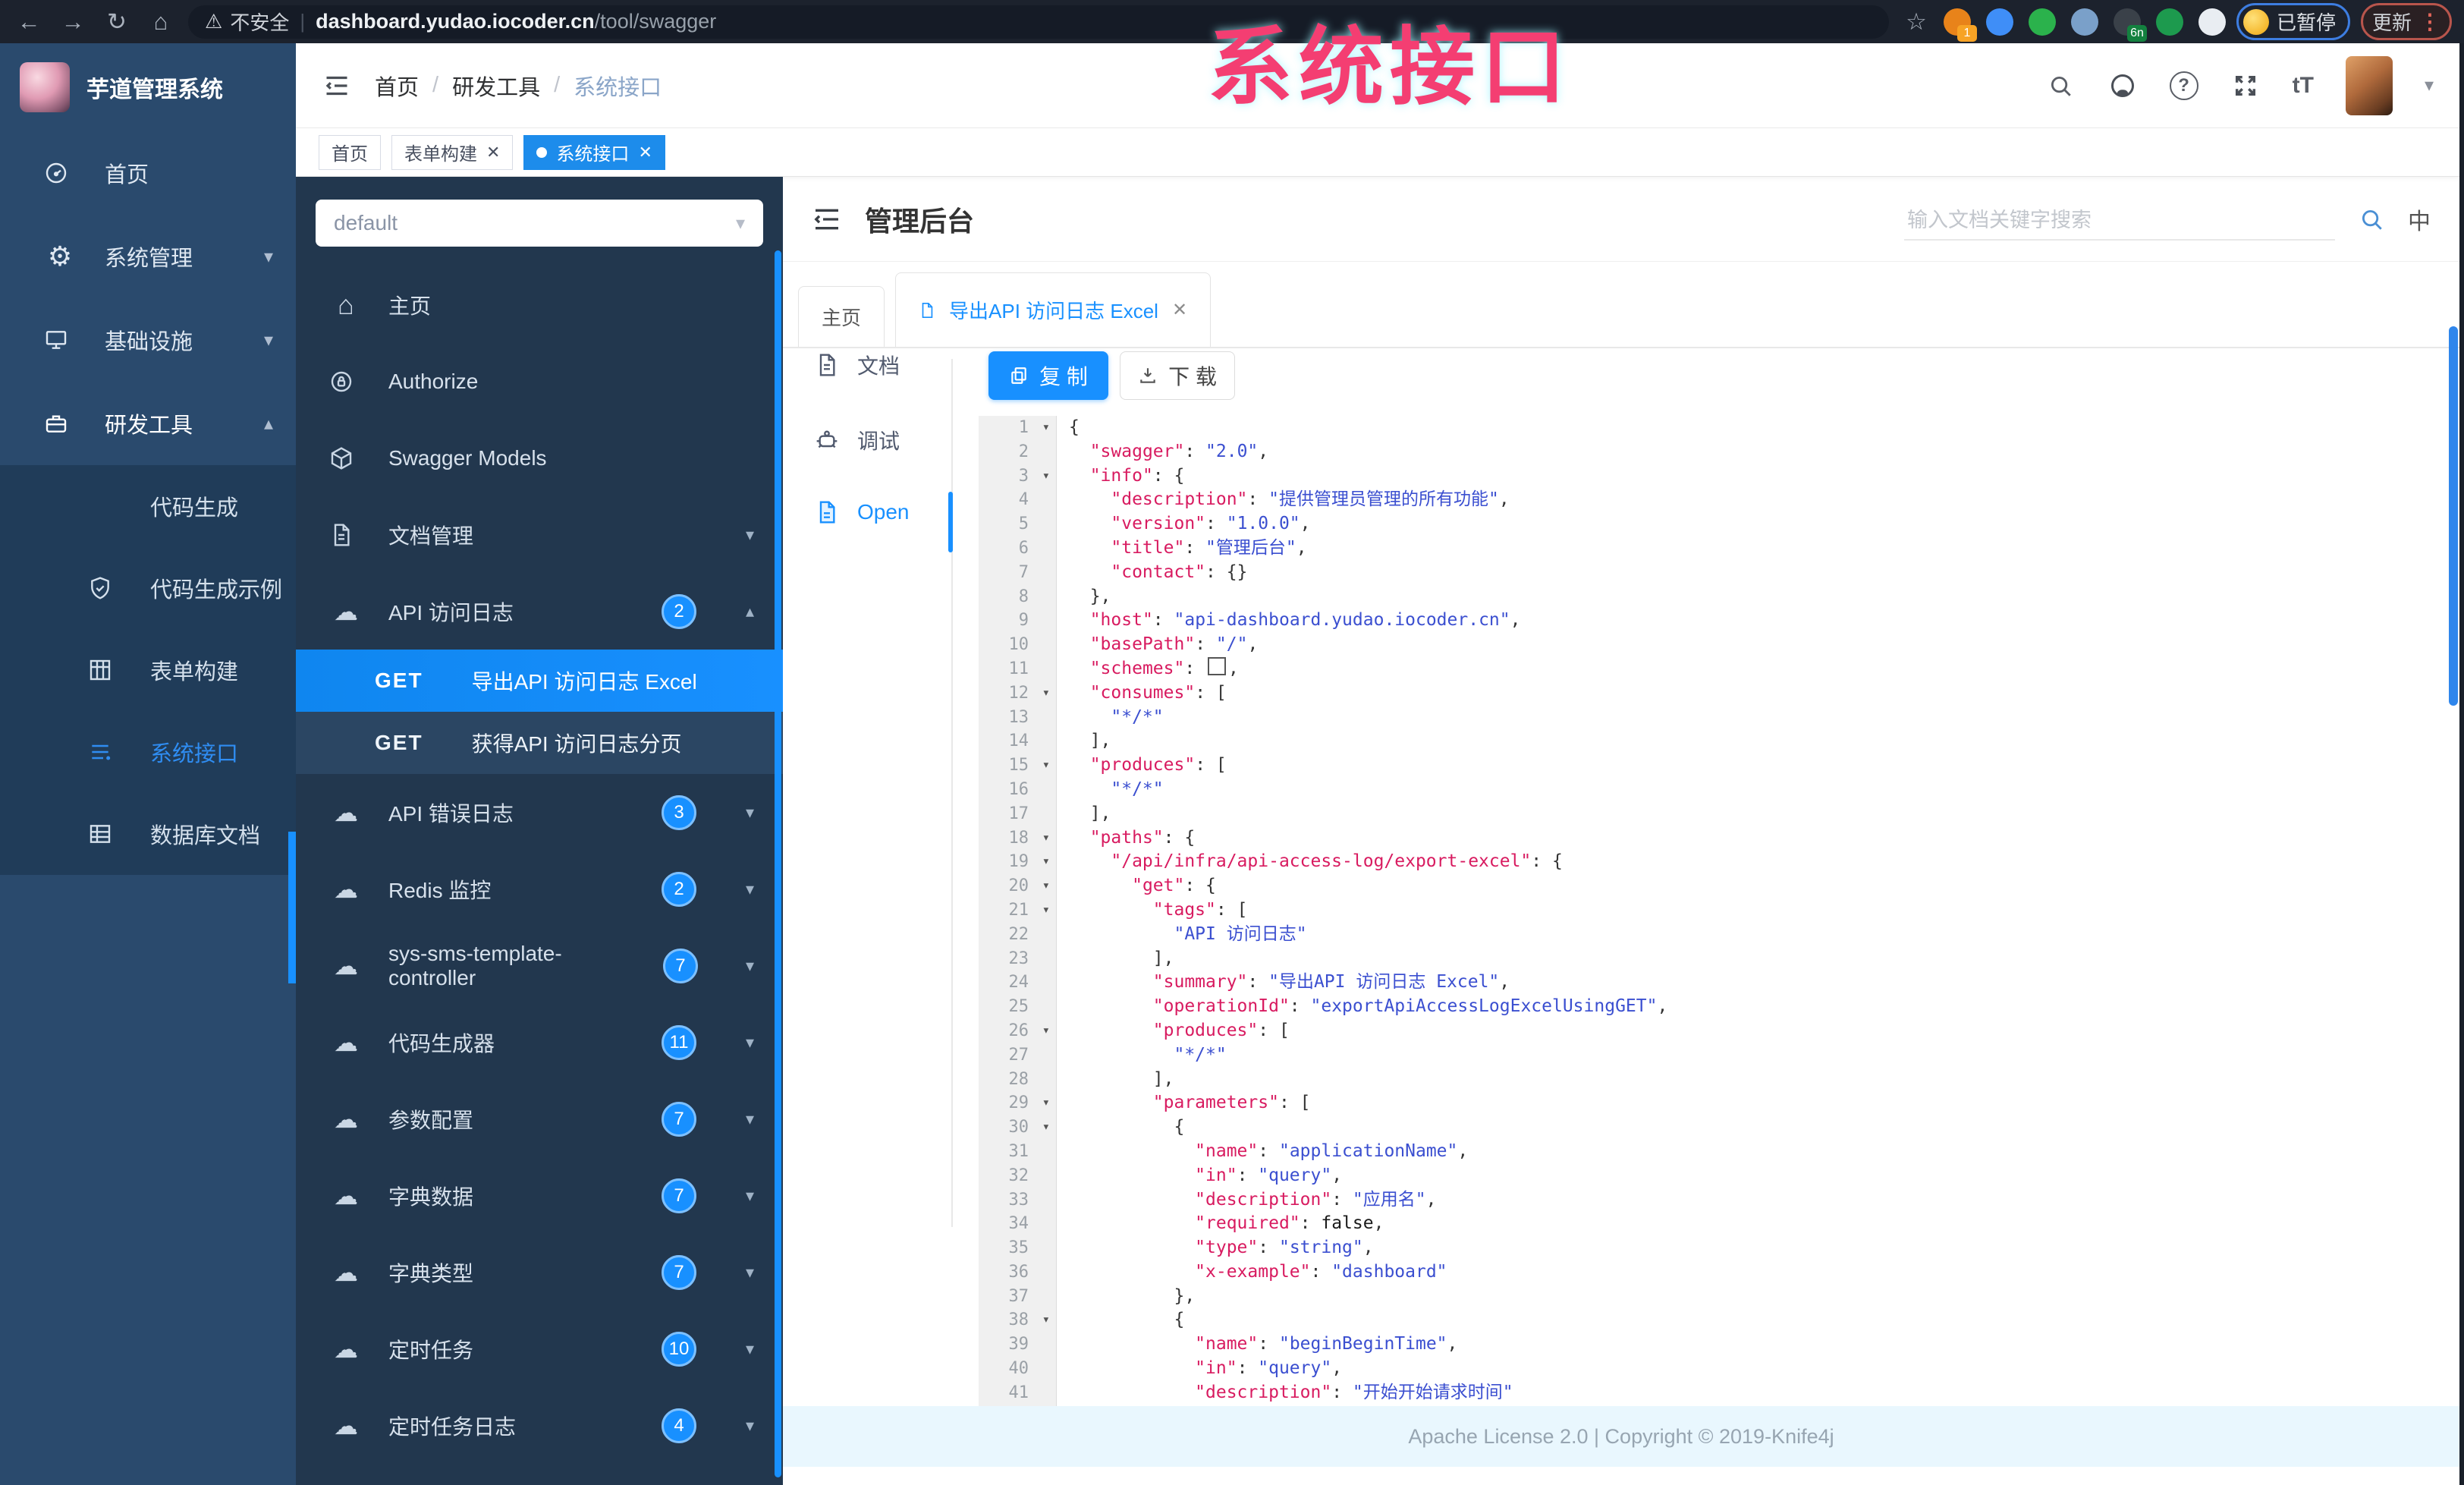 The width and height of the screenshot is (2464, 1485). What do you see at coordinates (2122, 86) in the screenshot?
I see `github-icon` at bounding box center [2122, 86].